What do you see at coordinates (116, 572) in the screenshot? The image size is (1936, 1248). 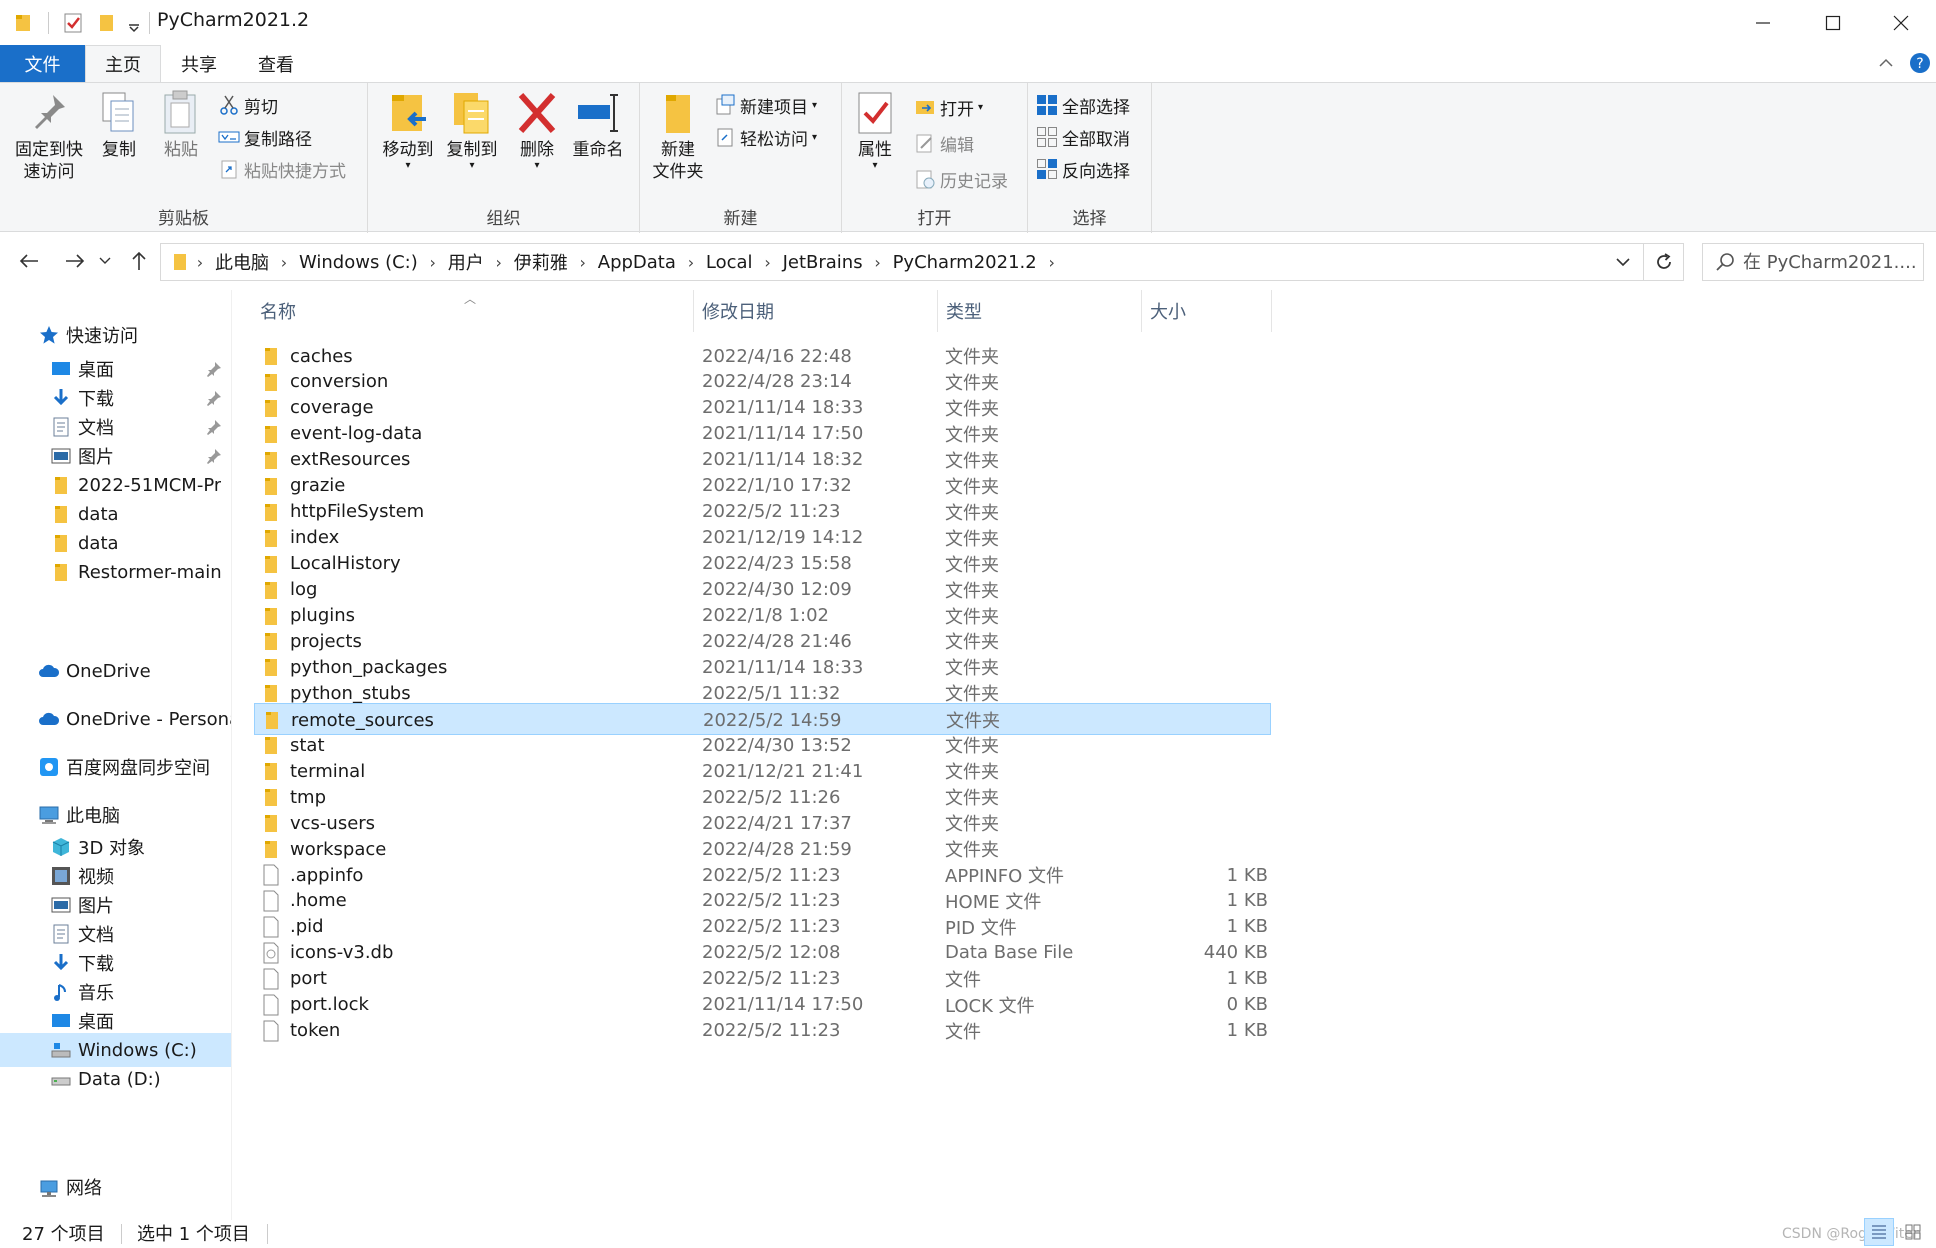 I see `nav-quick-item: Restormer-main` at bounding box center [116, 572].